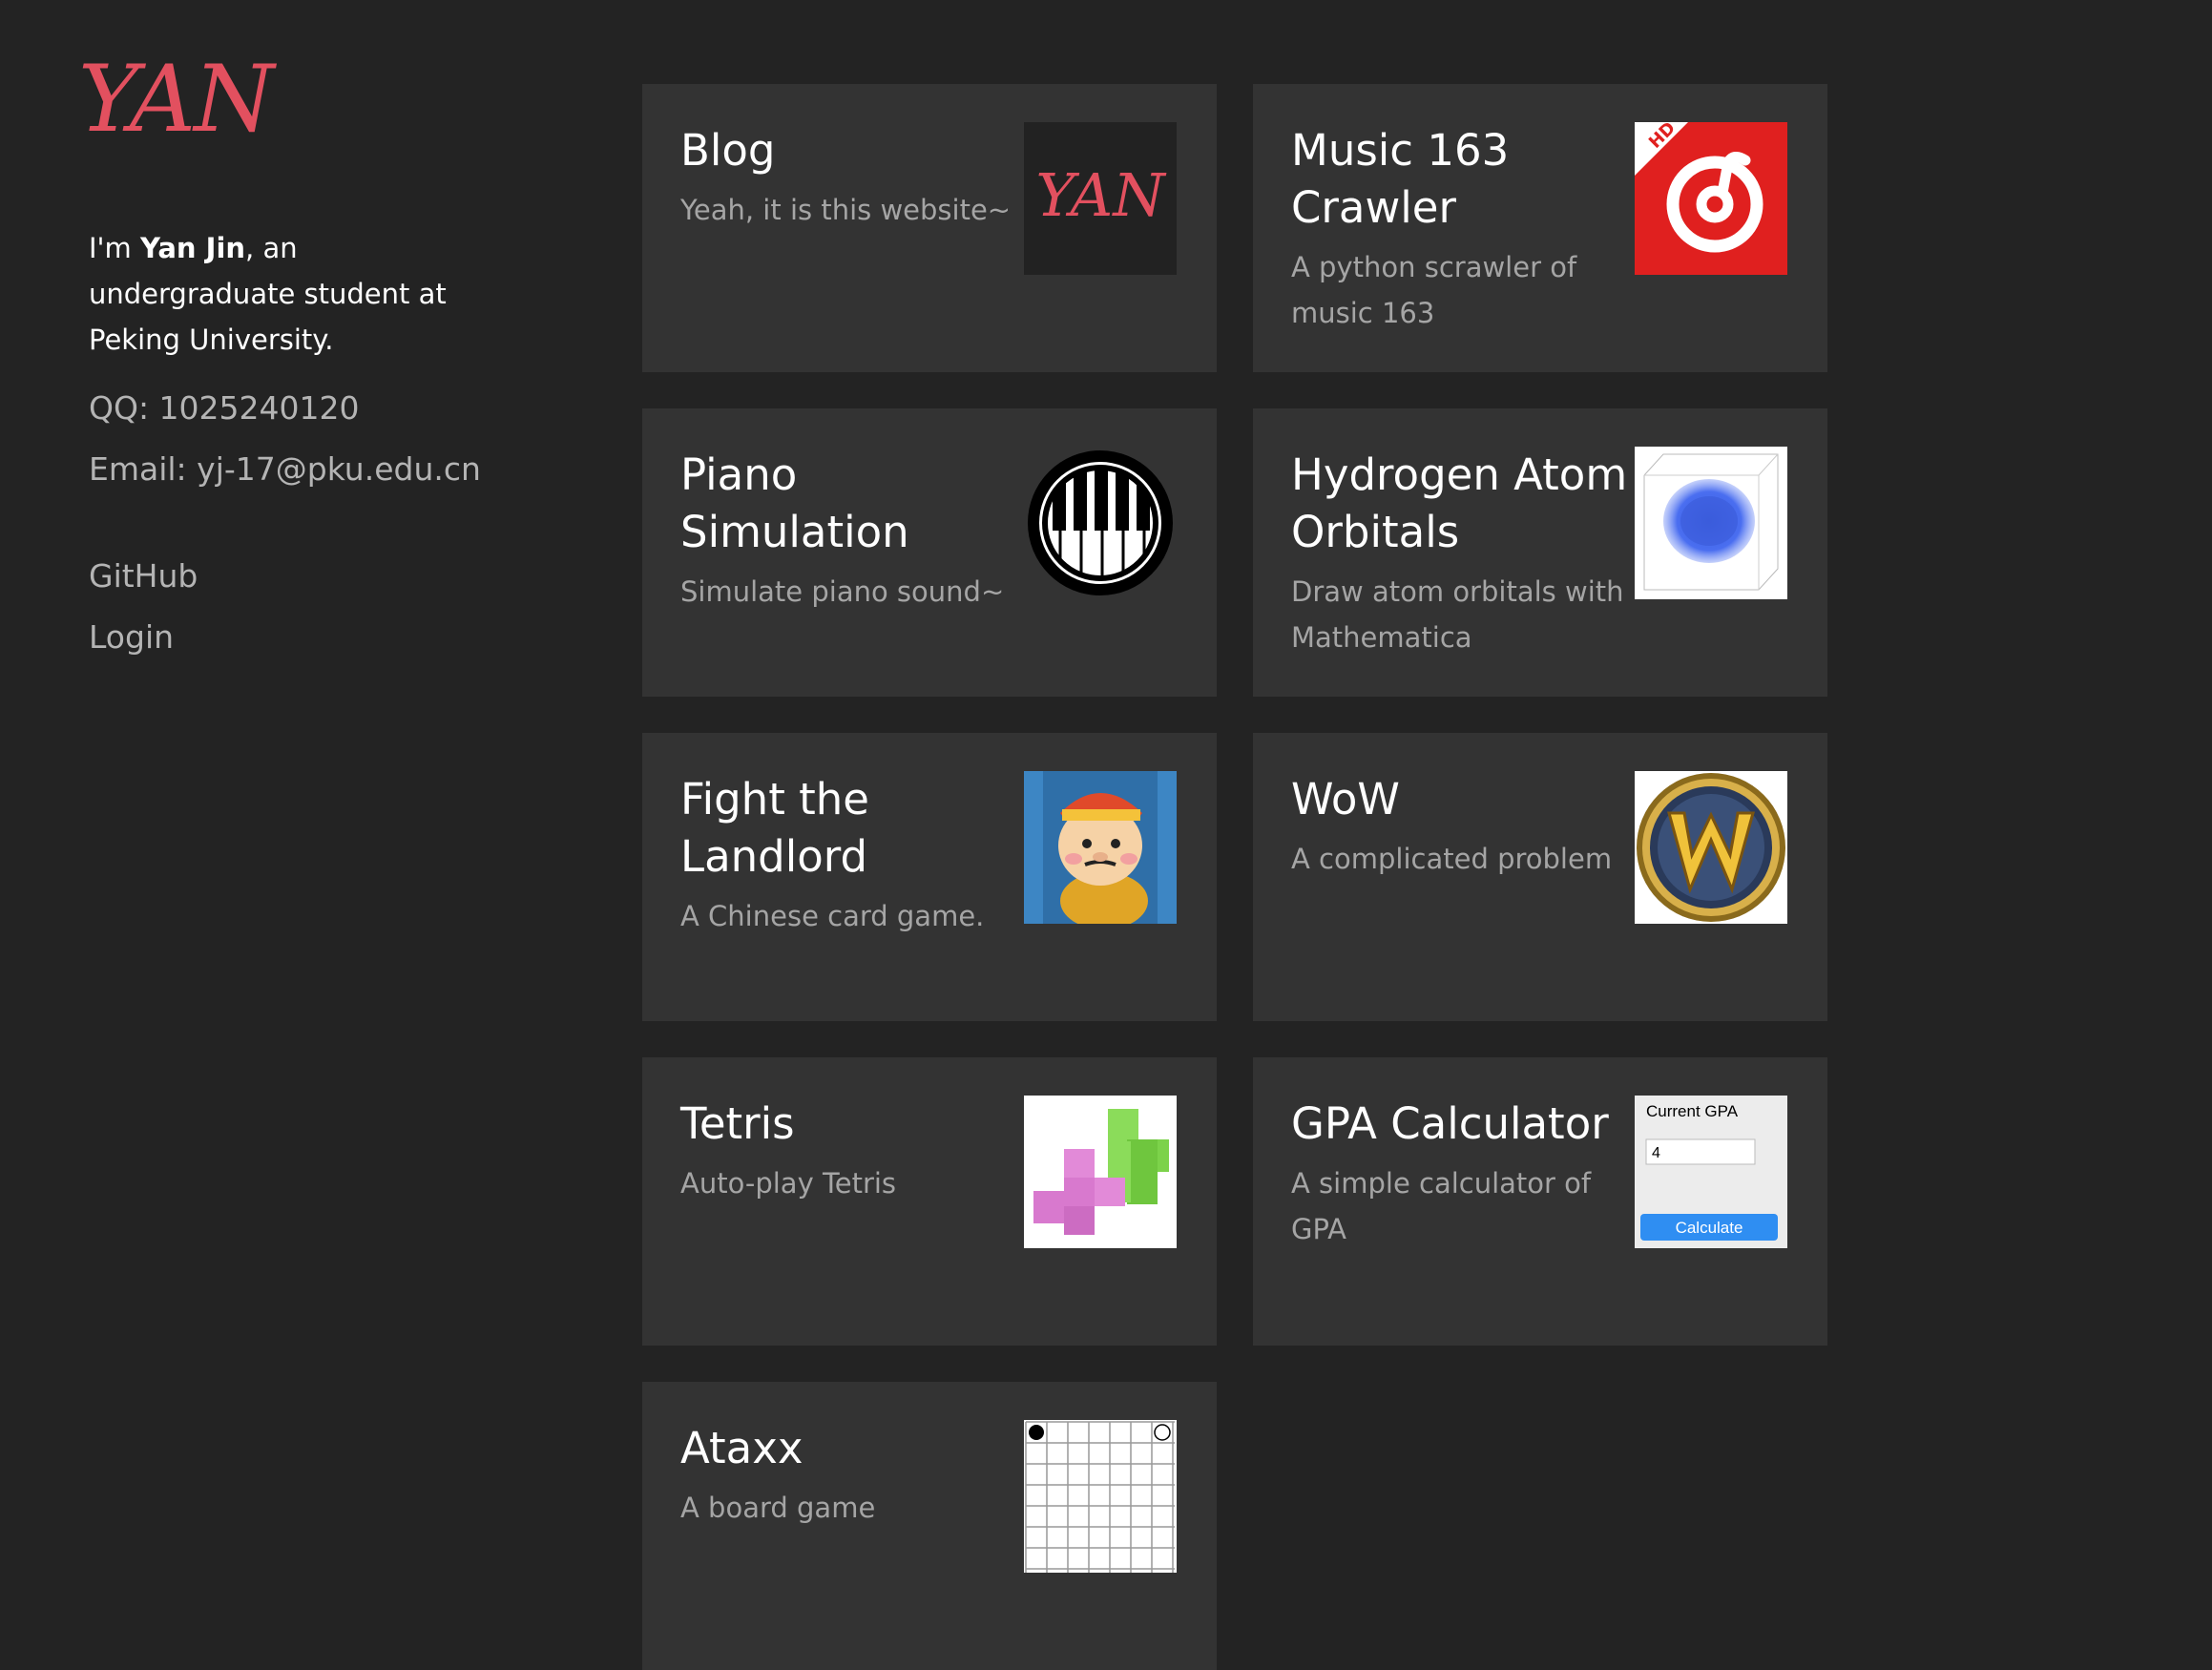 This screenshot has height=1670, width=2212. Describe the element at coordinates (193, 248) in the screenshot. I see `intro-name: Yan Jin` at that location.